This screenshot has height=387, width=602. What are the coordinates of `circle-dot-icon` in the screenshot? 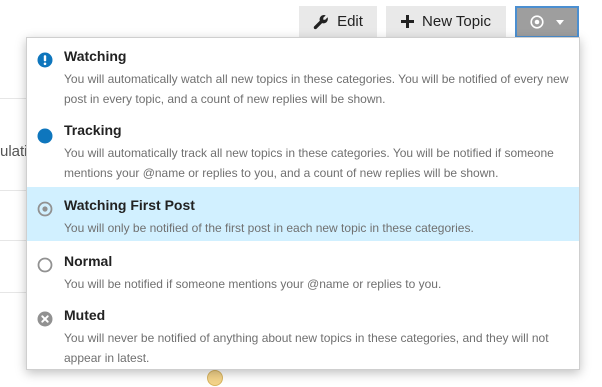 It's located at (537, 22).